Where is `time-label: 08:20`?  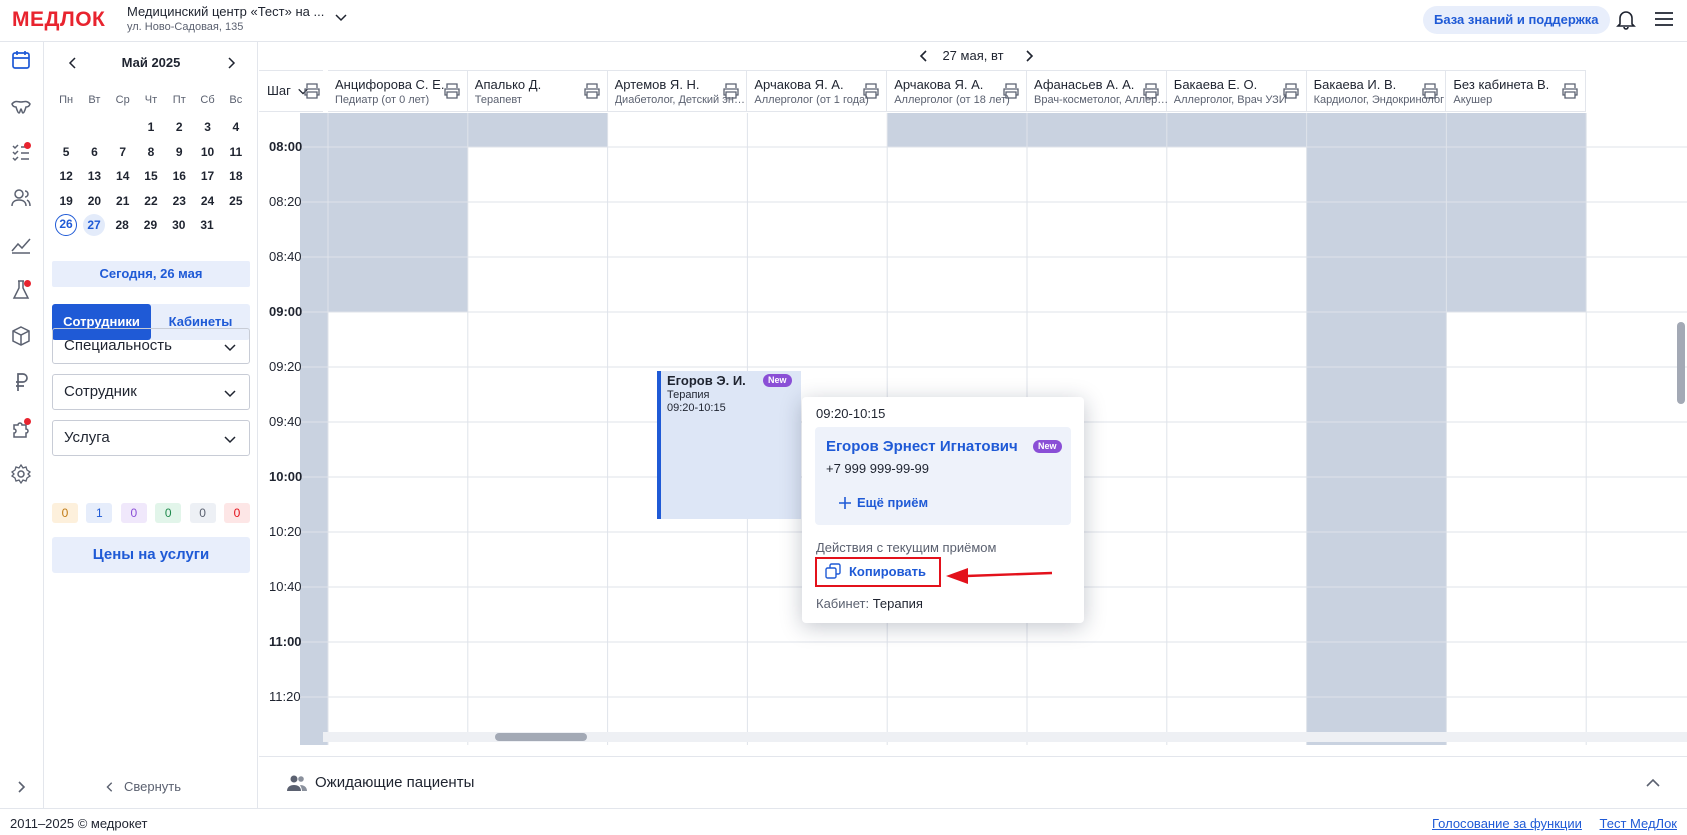
time-label: 08:20 is located at coordinates (285, 201).